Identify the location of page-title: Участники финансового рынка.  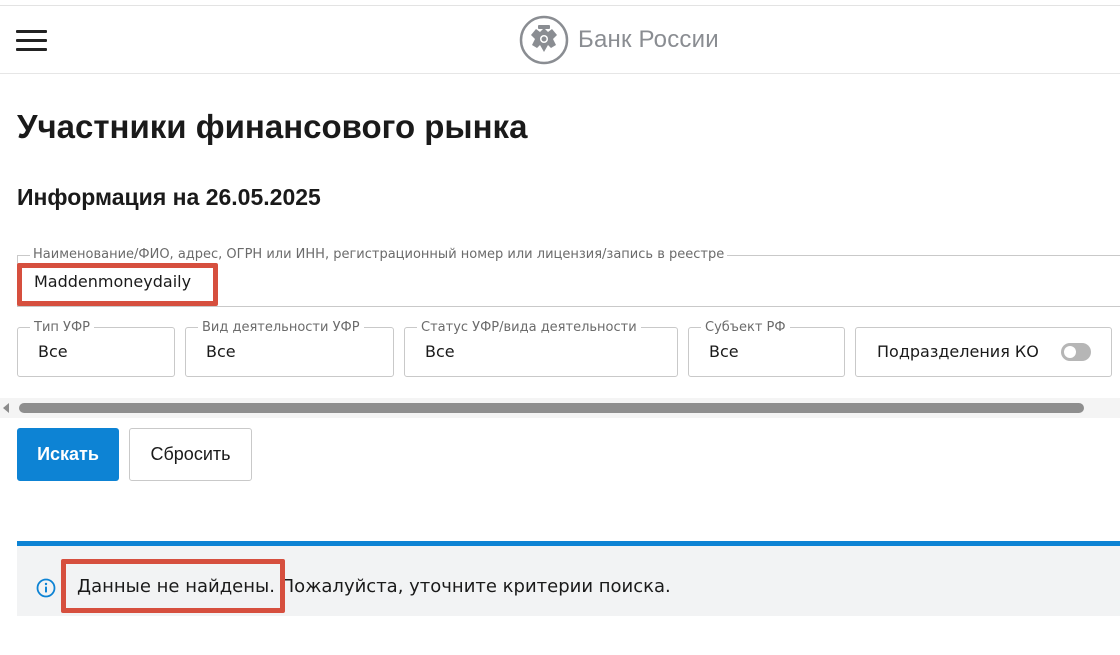
(272, 126).